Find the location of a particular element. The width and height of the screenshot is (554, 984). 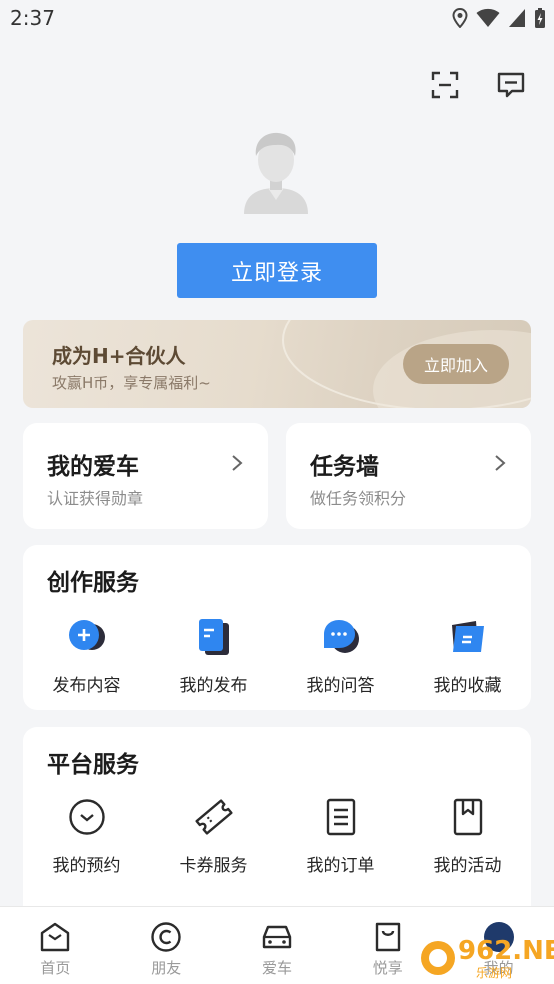

task-wall-title: 任务墙 is located at coordinates (344, 467).